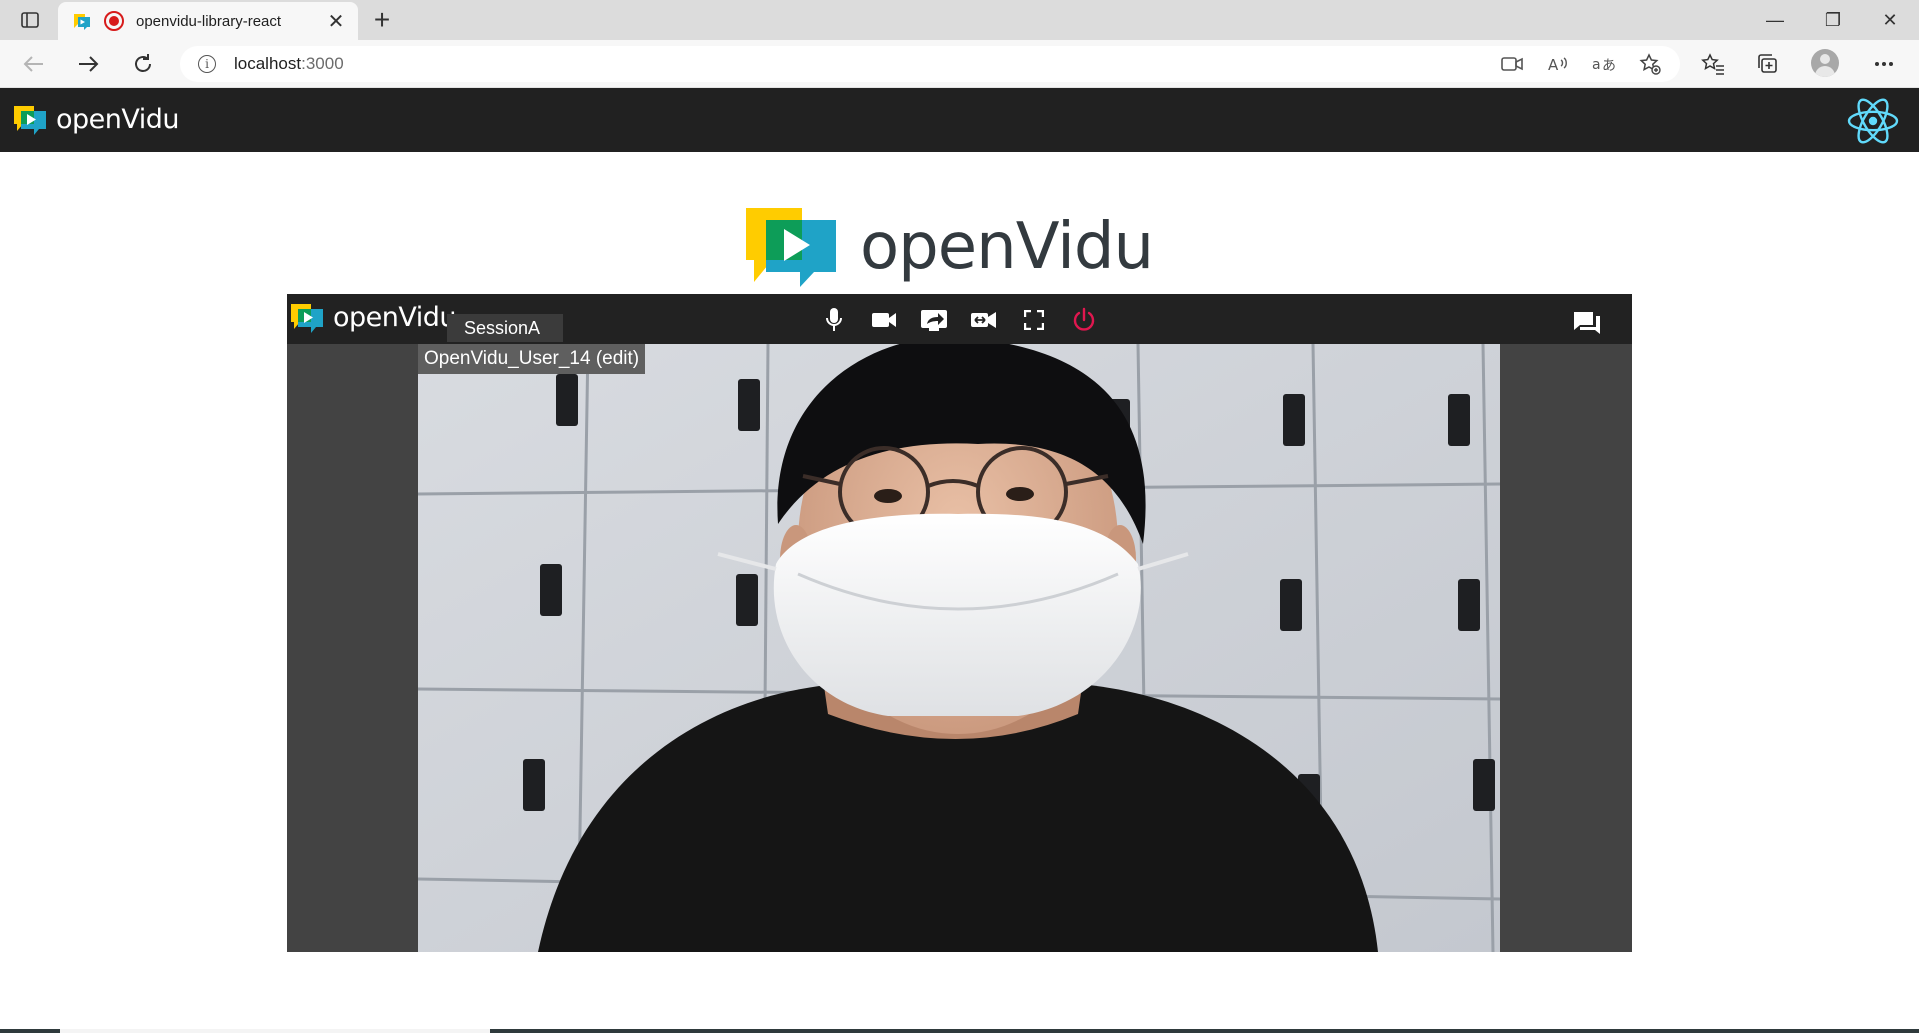 The height and width of the screenshot is (1033, 1919). What do you see at coordinates (1775, 20) in the screenshot?
I see `minimize-button: —` at bounding box center [1775, 20].